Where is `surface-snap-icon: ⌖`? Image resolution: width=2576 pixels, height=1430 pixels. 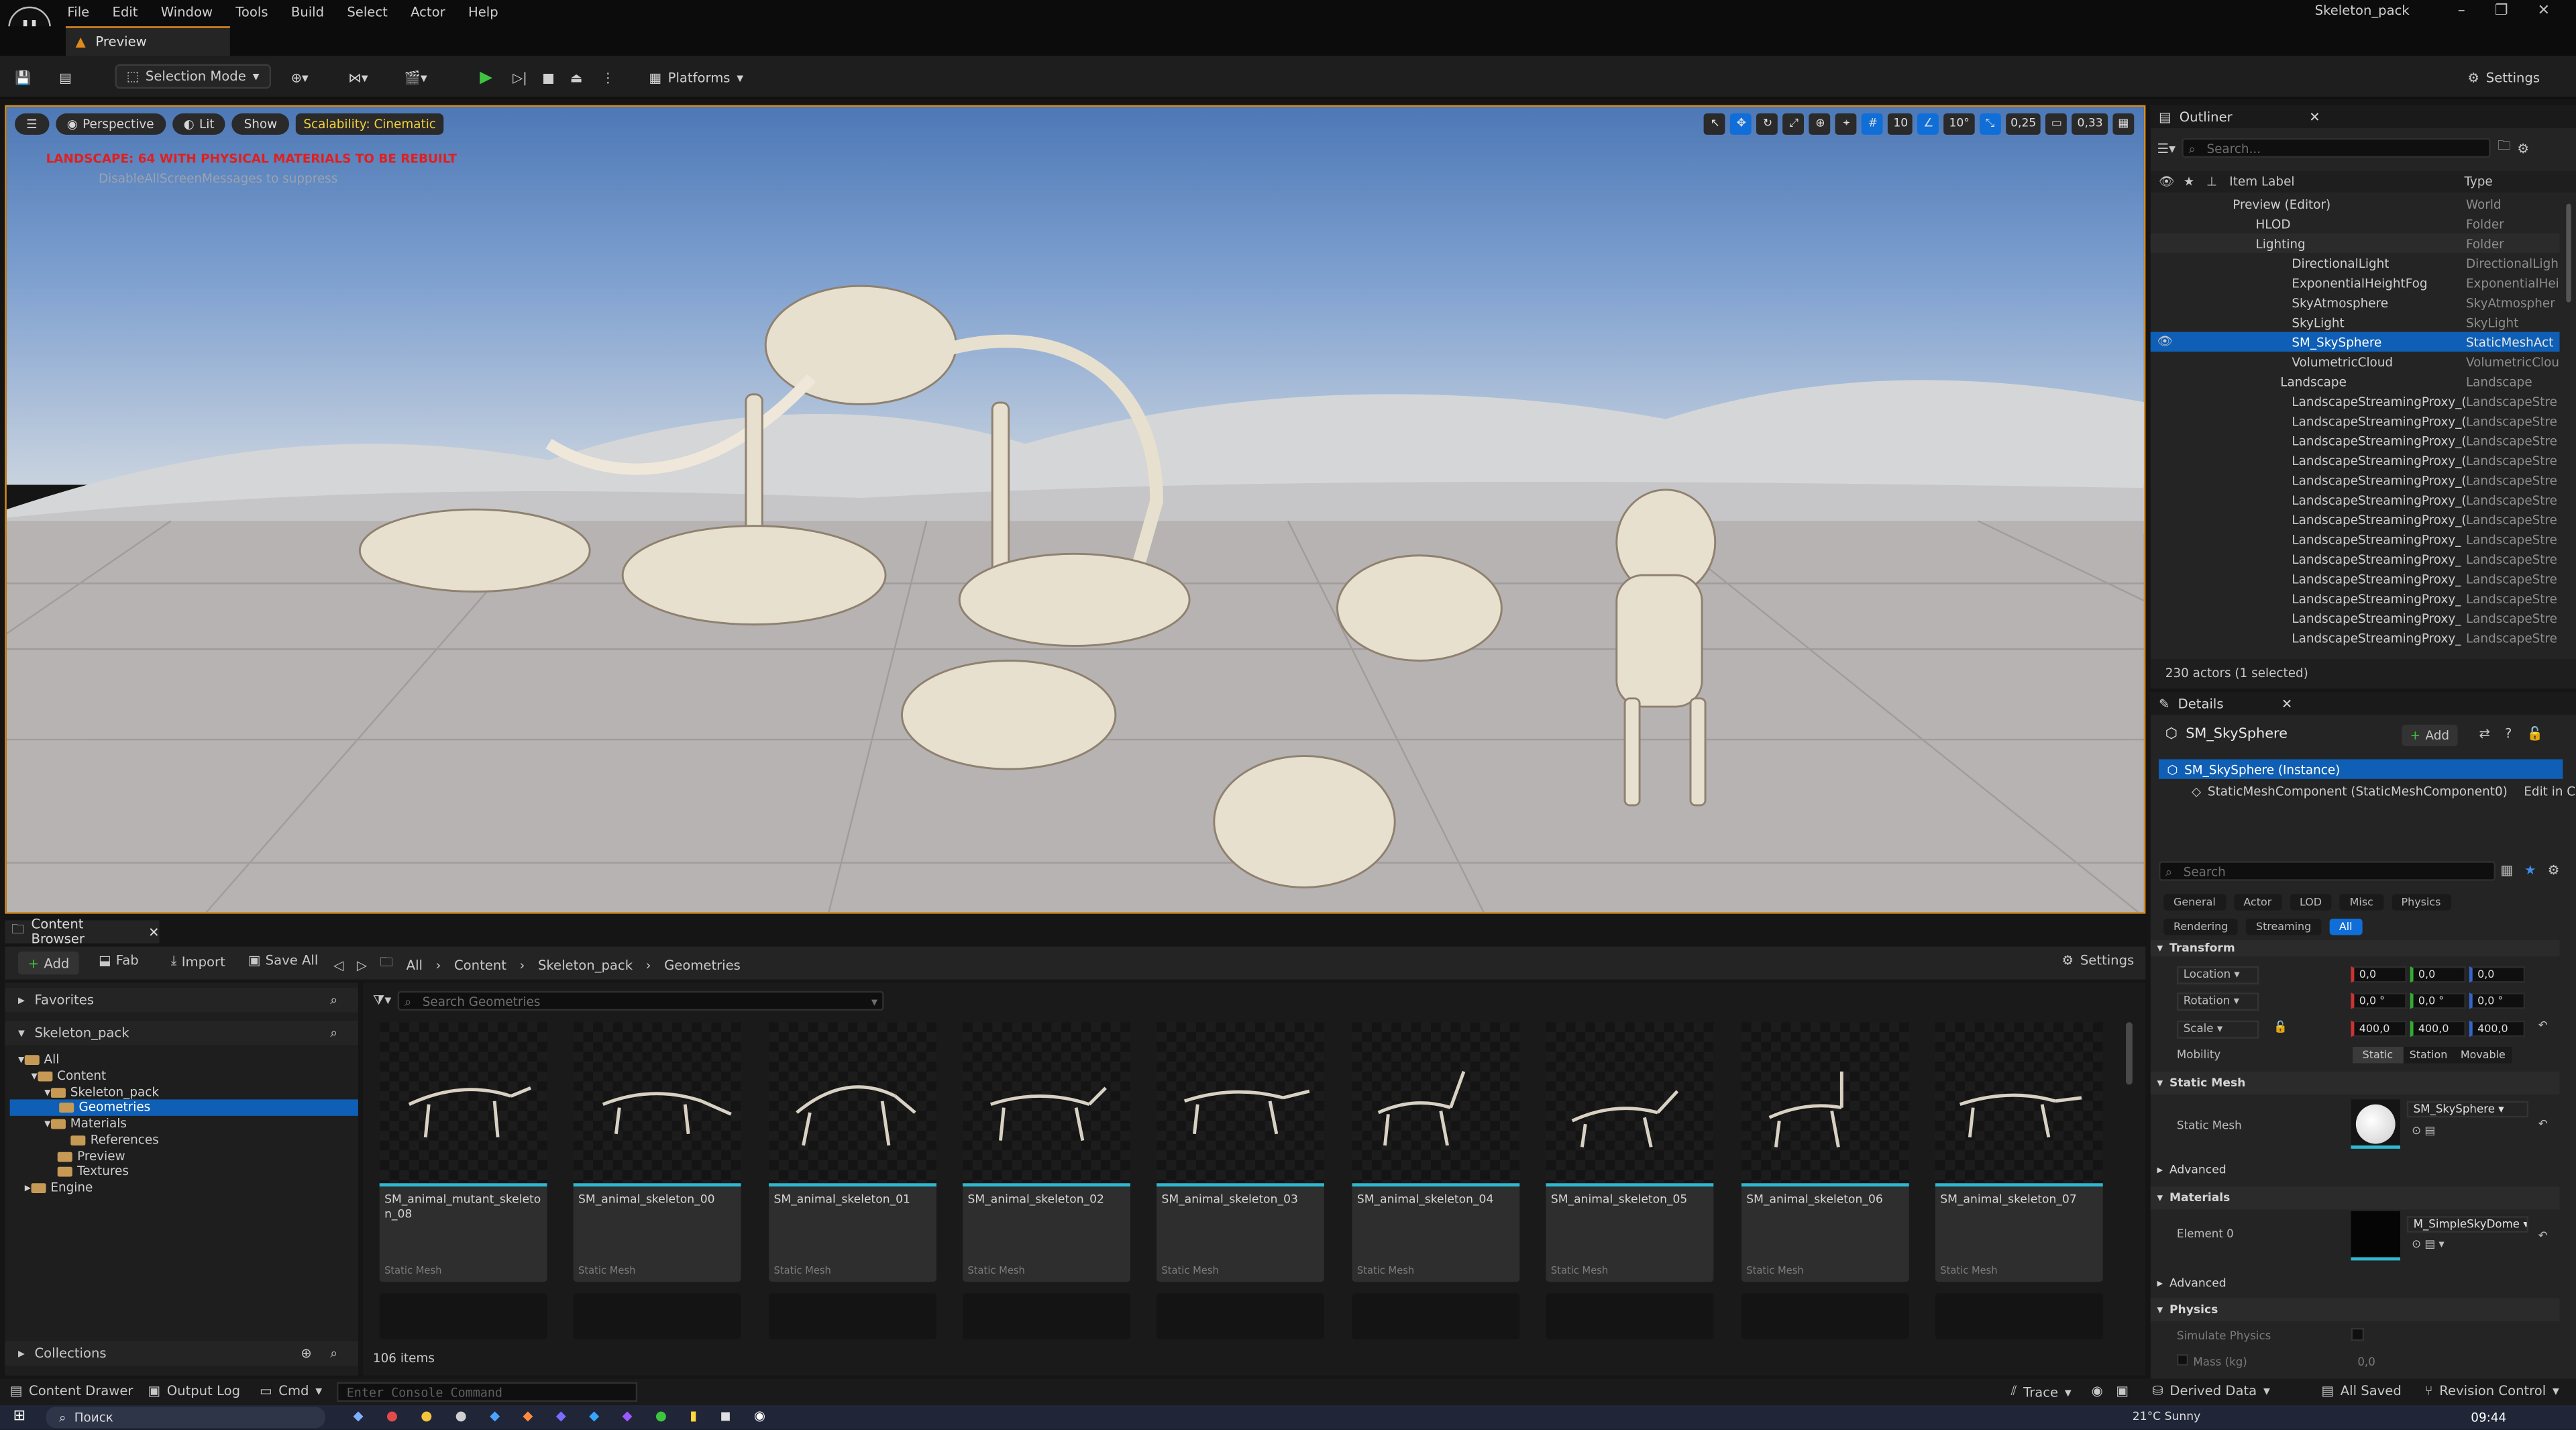
surface-snap-icon: ⌖ is located at coordinates (1846, 123).